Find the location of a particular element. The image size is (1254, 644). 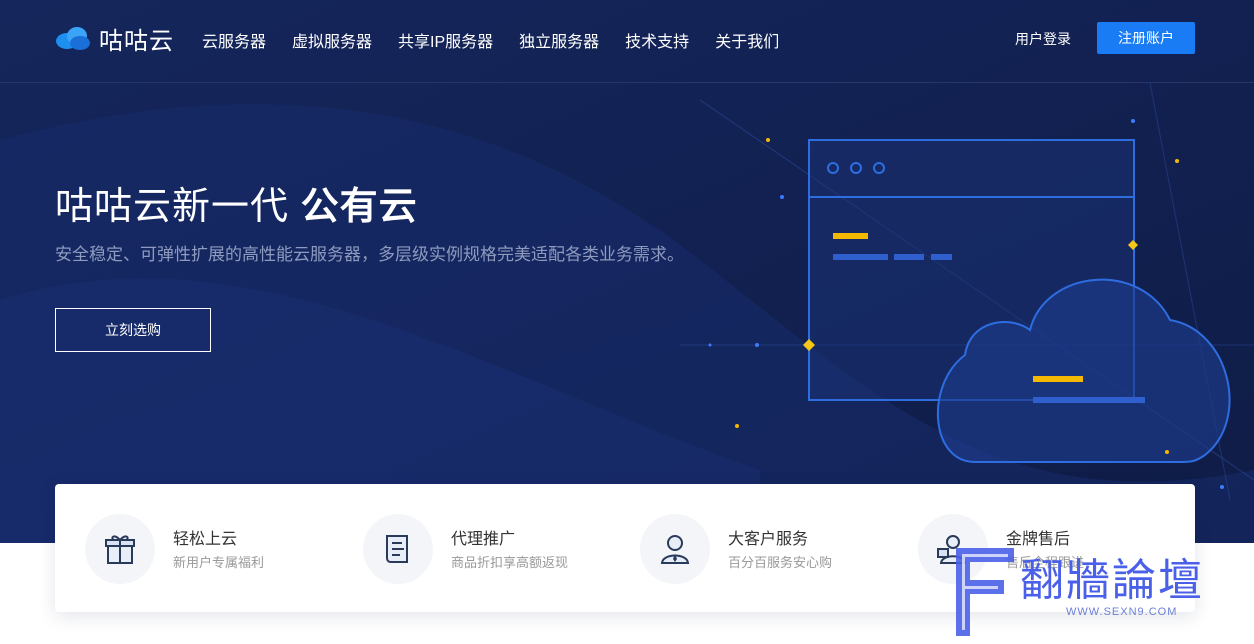

watermark-text: 翻牆論壇 is located at coordinates (1112, 580).